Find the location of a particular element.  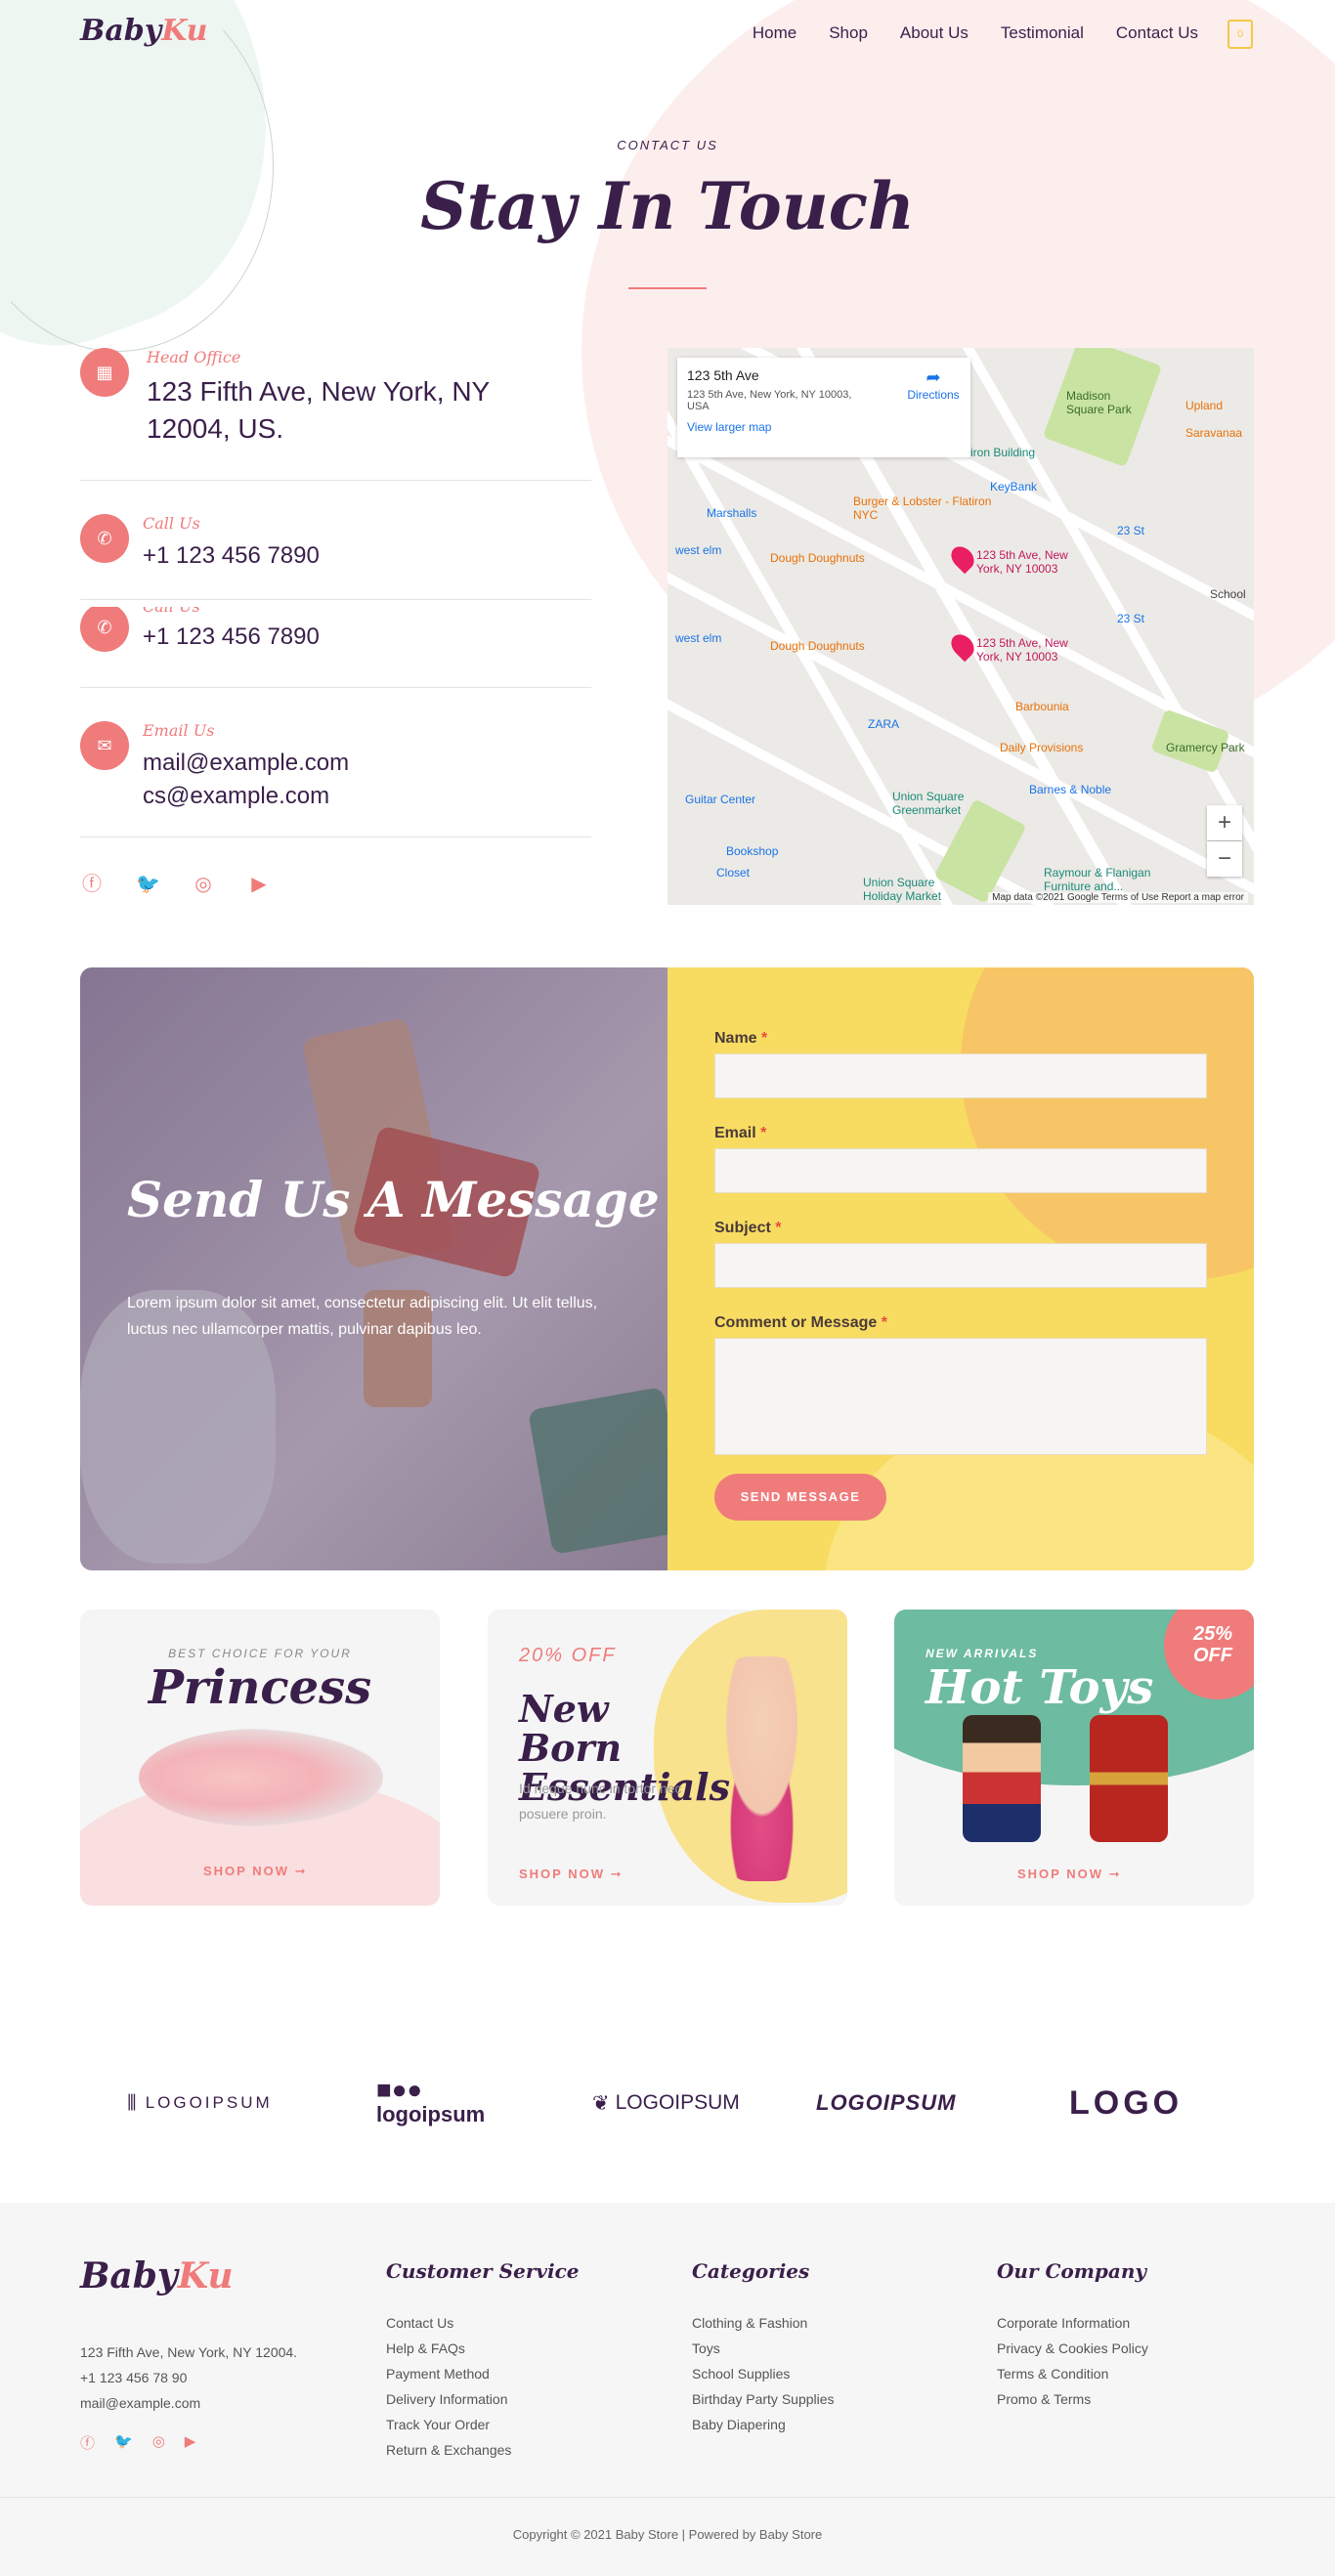

footer-email: mail@example.com is located at coordinates (140, 2403).